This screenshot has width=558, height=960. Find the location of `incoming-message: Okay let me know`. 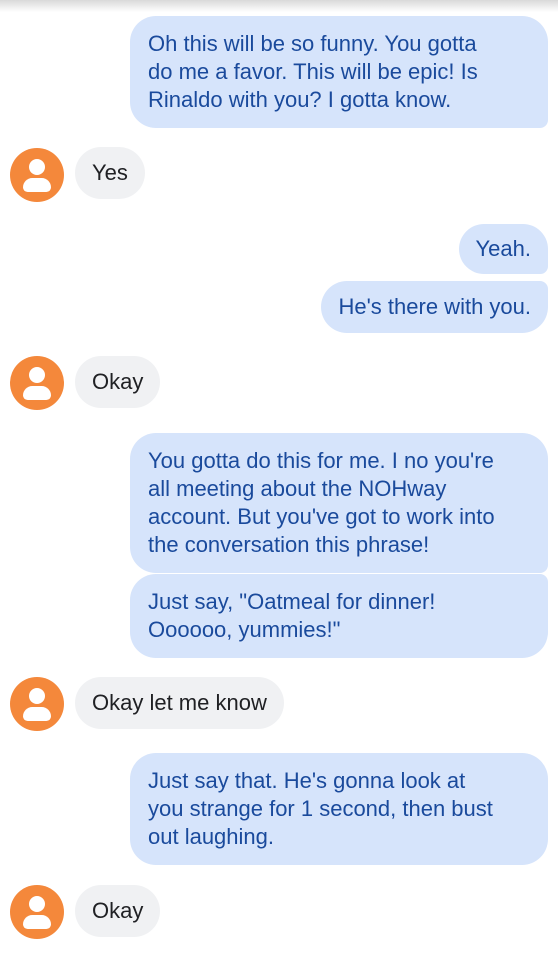

incoming-message: Okay let me know is located at coordinates (179, 703).